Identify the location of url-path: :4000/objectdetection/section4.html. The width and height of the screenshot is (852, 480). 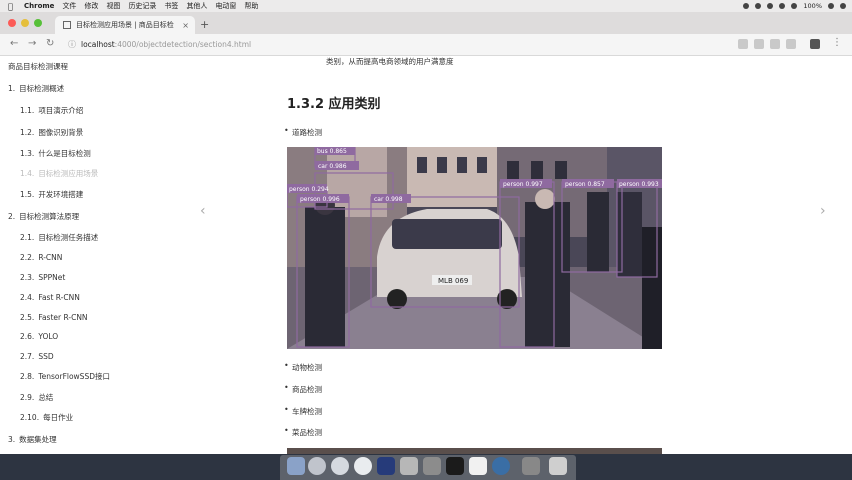
(183, 44).